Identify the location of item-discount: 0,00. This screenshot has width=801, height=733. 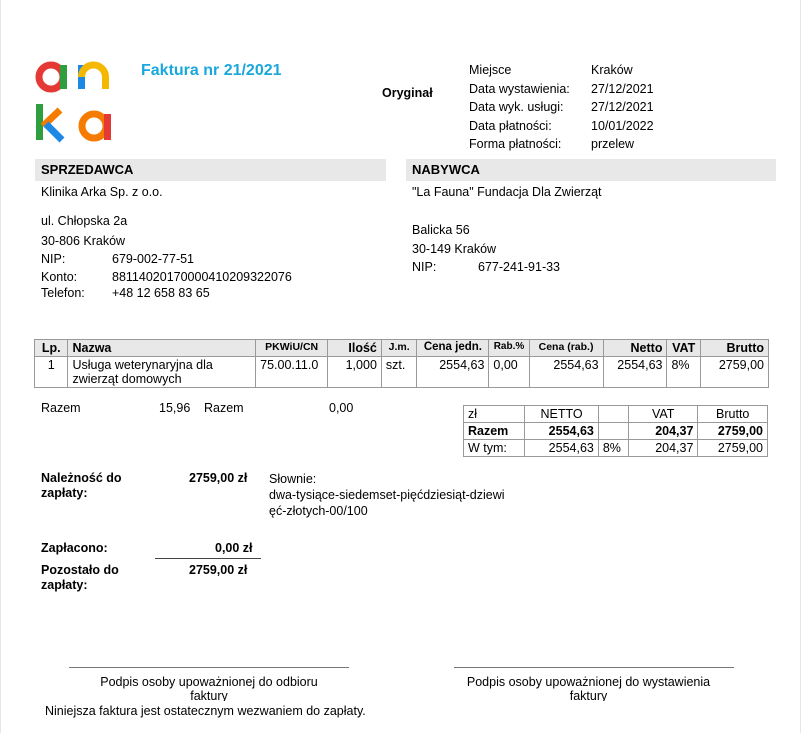
(509, 372).